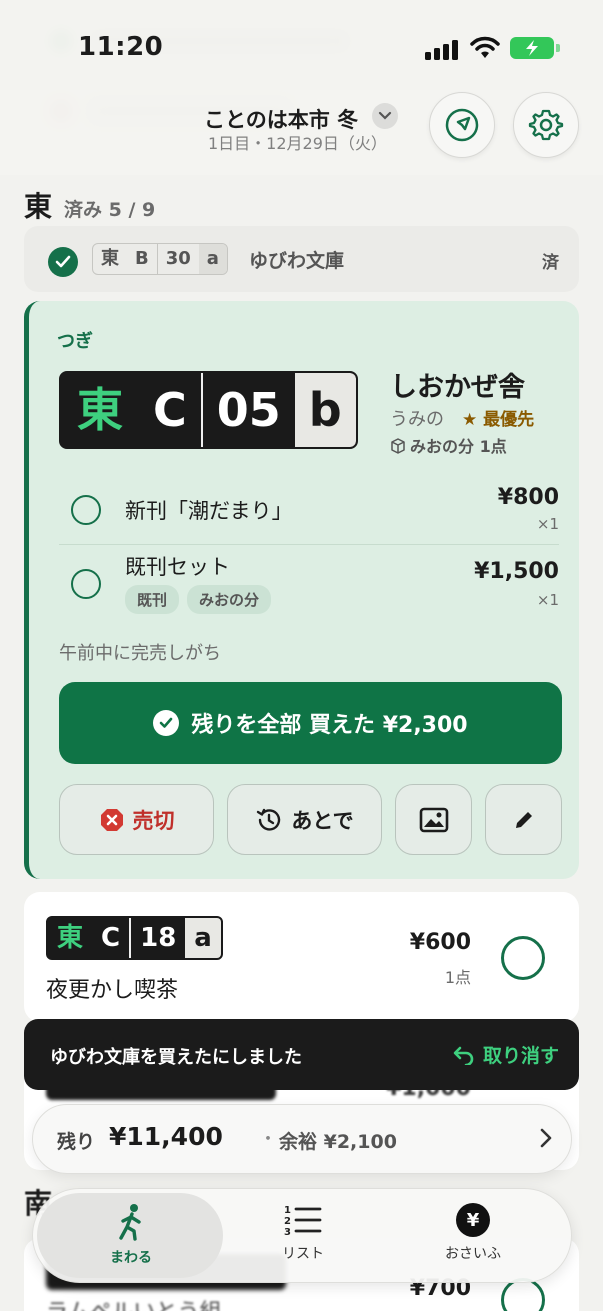 The height and width of the screenshot is (1311, 603). What do you see at coordinates (177, 567) in the screenshot?
I see `item-name: 既刊セット` at bounding box center [177, 567].